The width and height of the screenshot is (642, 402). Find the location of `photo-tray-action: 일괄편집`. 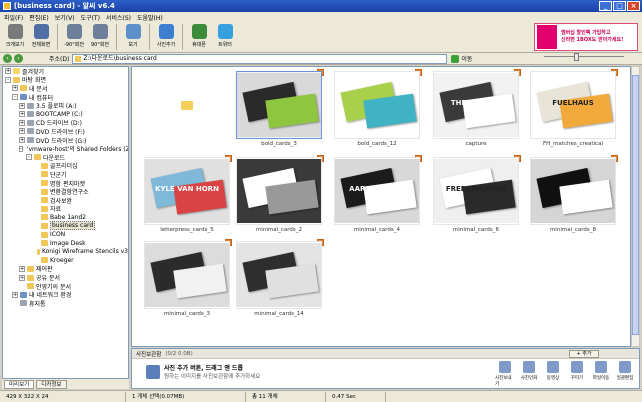

photo-tray-action: 일괄편집 is located at coordinates (625, 374).